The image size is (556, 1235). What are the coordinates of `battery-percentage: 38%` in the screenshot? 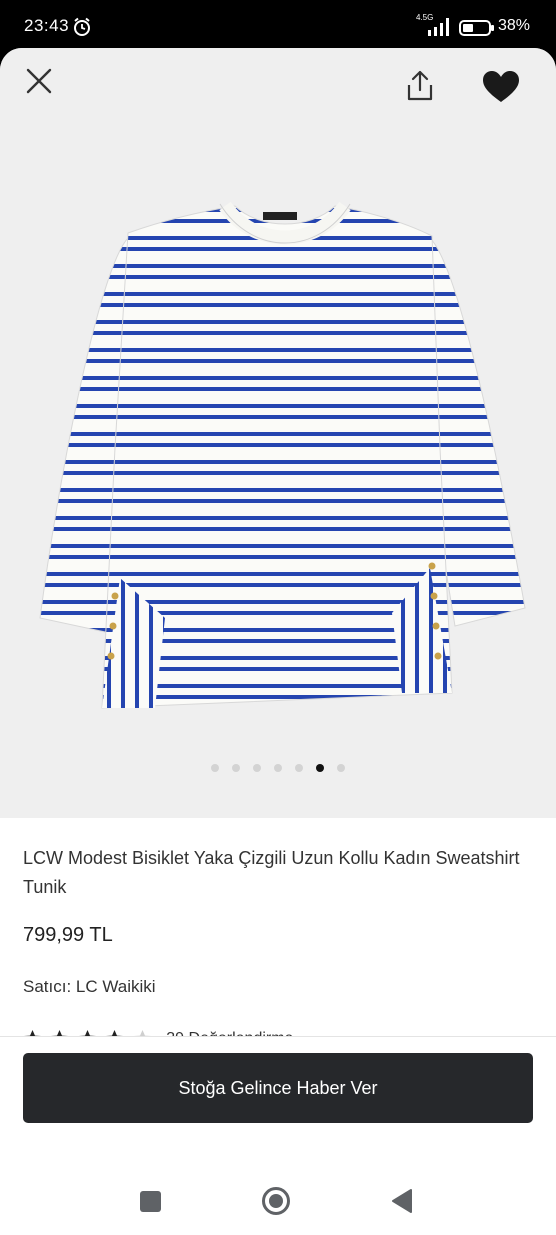 It's located at (514, 25).